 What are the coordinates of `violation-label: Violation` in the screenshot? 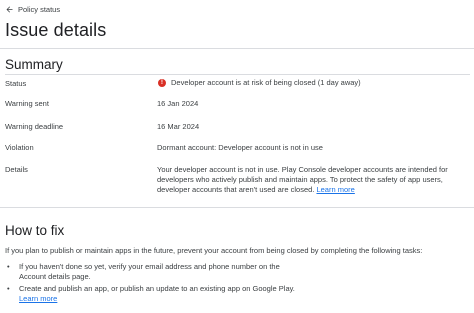 It's located at (19, 147).